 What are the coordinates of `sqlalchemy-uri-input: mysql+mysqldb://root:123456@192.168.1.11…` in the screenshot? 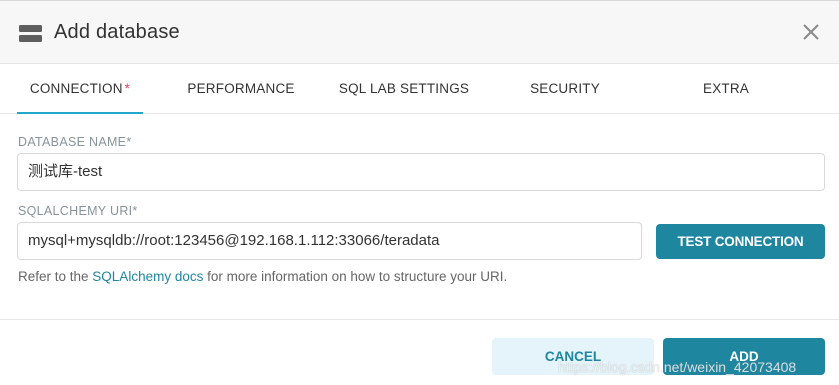 It's located at (329, 241).